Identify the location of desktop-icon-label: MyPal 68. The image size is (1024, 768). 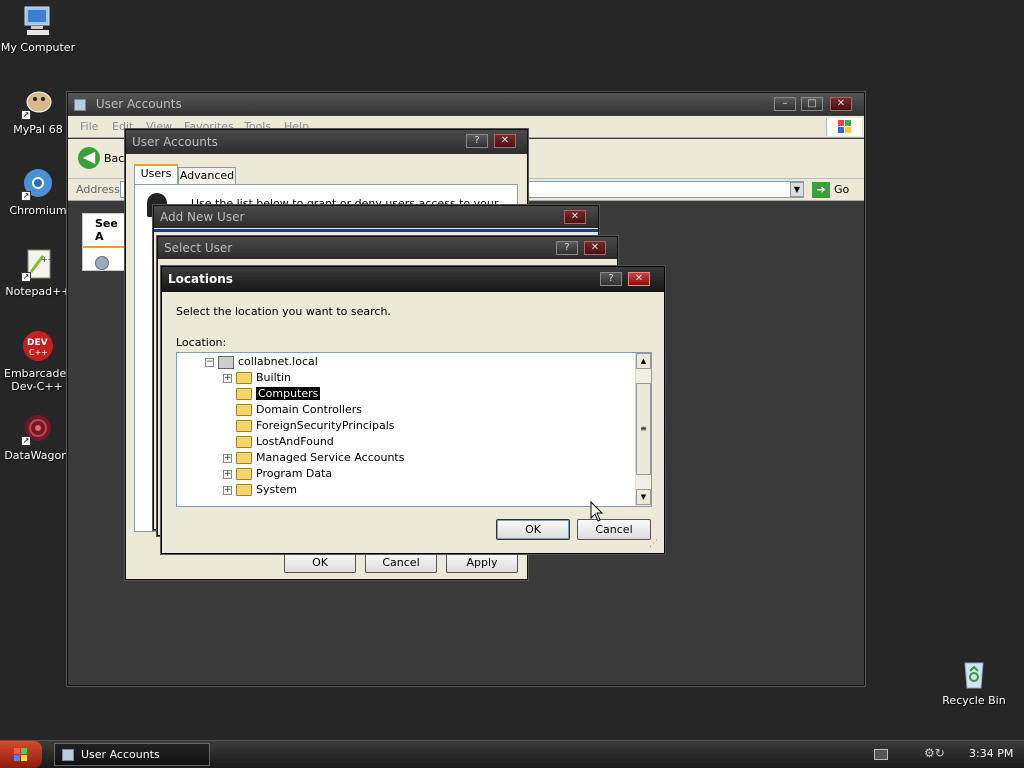
(38, 129).